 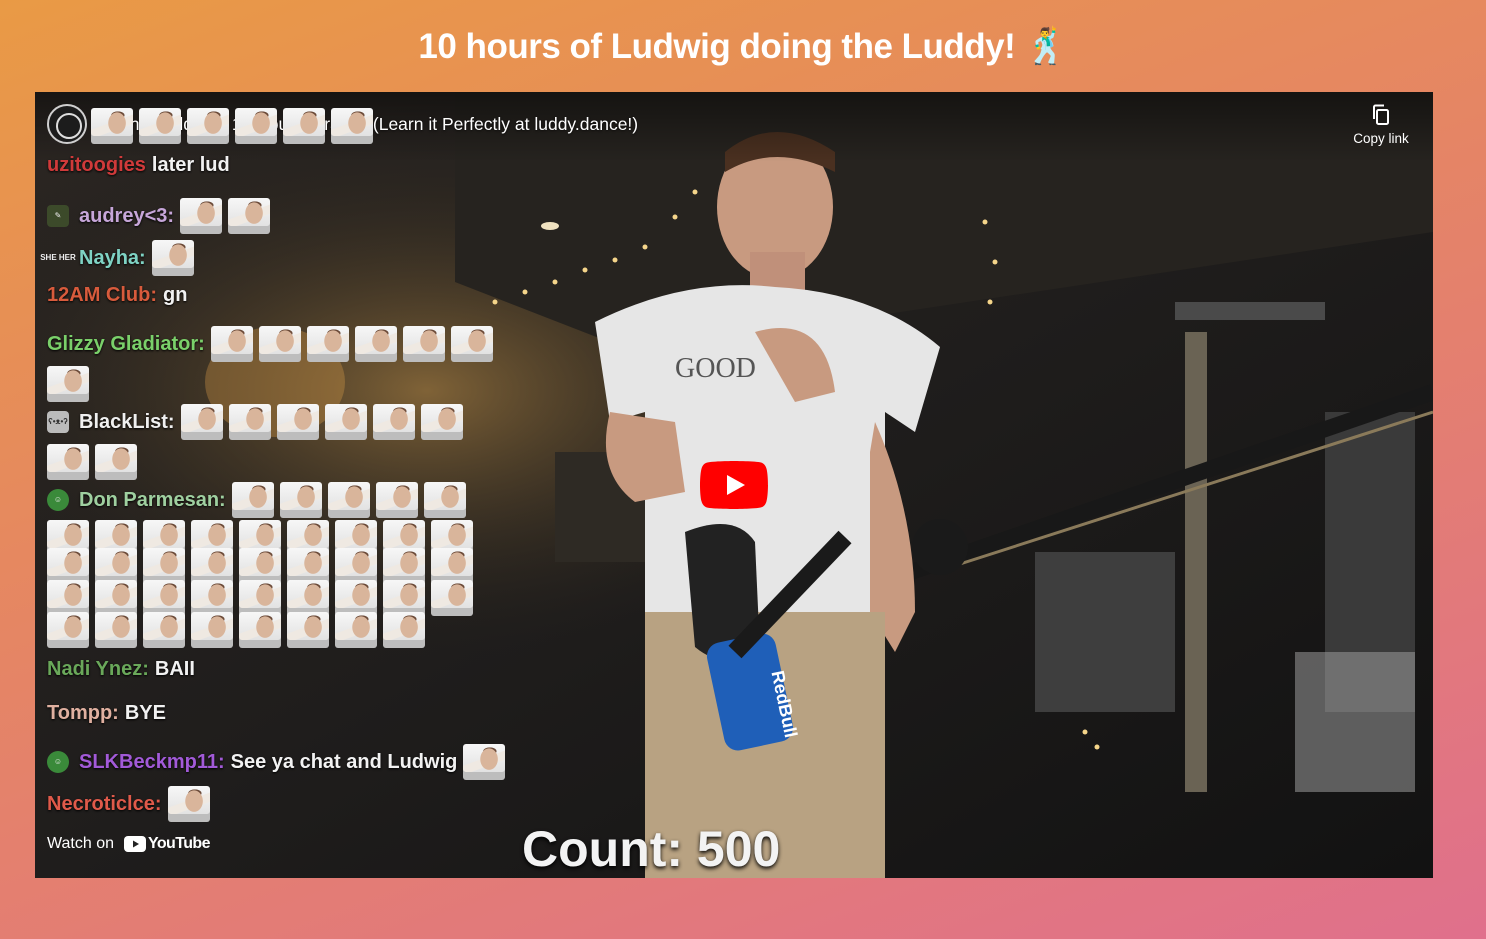 I want to click on emote-row-top, so click(x=235, y=129).